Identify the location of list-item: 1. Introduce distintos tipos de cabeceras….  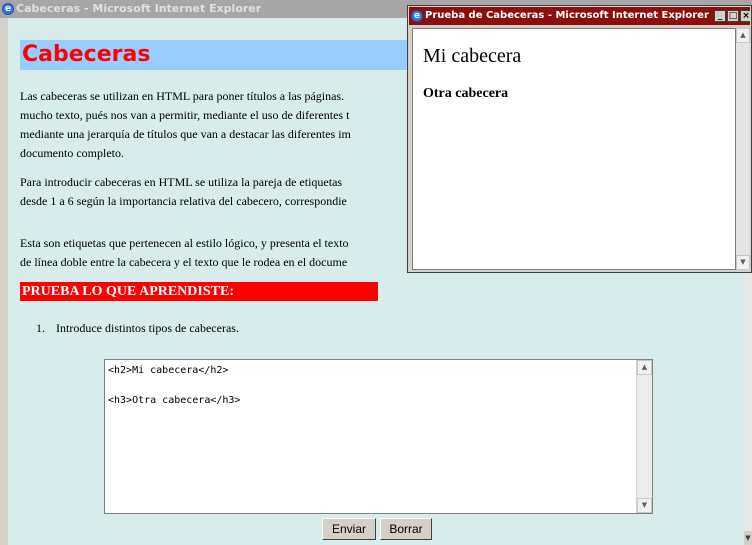
(137, 328).